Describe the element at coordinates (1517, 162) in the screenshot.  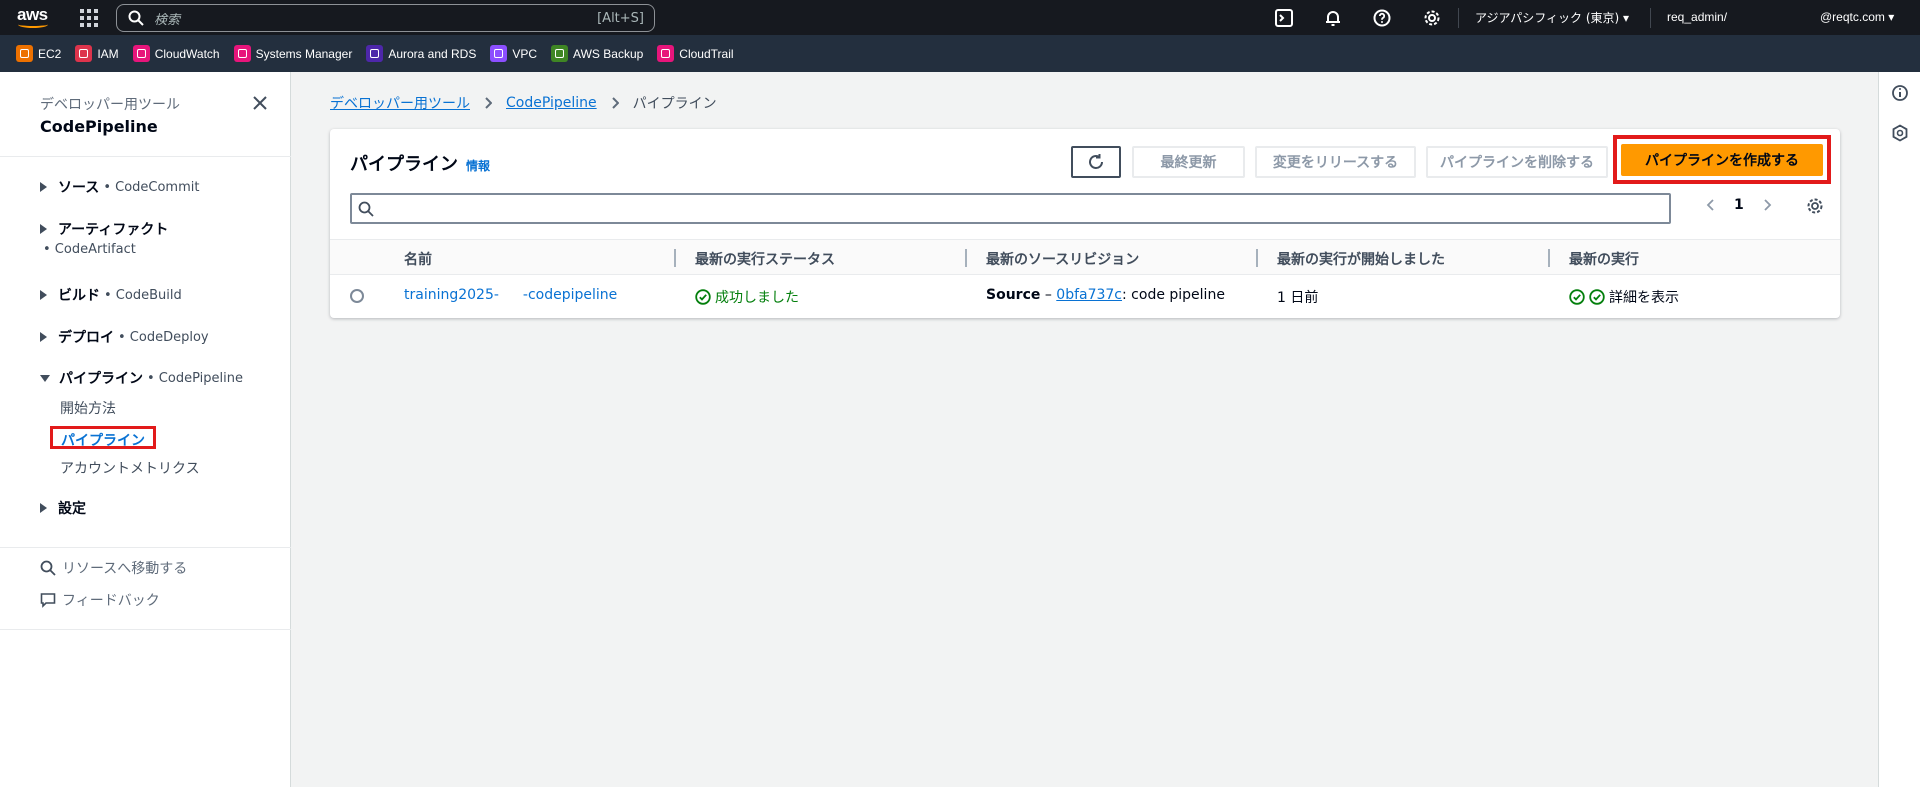
I see `delete-pipeline-button: パイプラインを削除する` at that location.